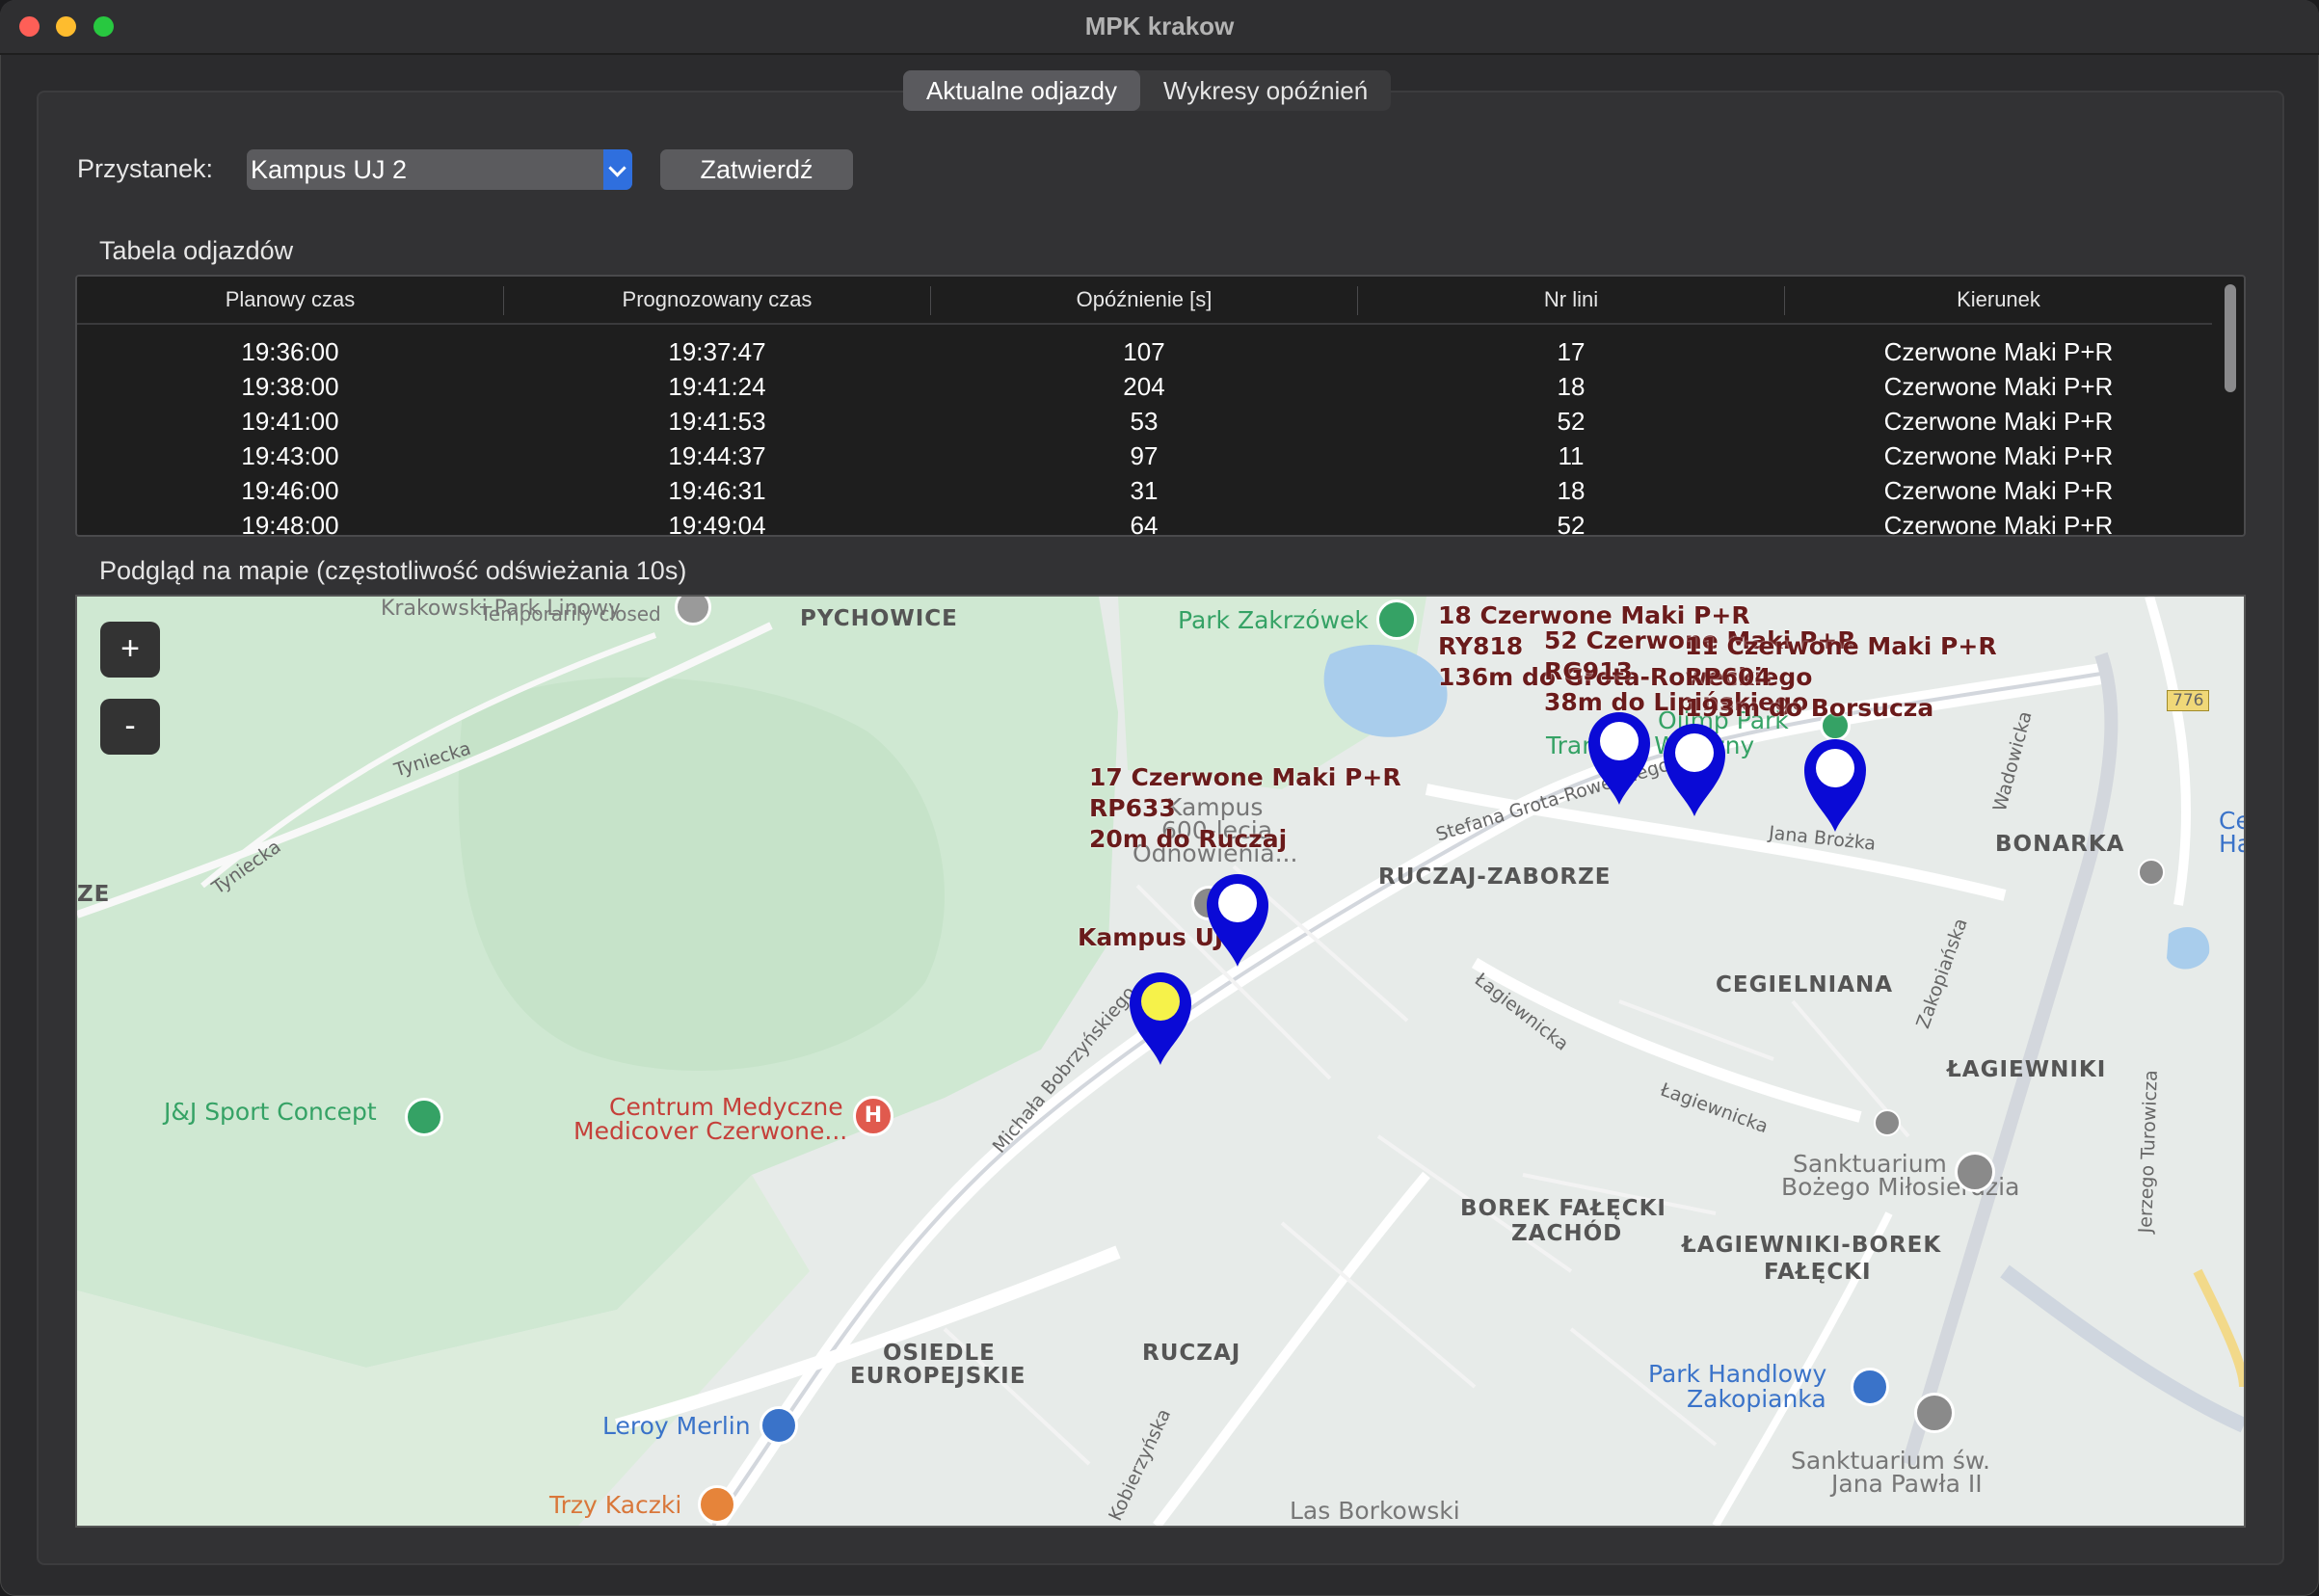 Image resolution: width=2319 pixels, height=1596 pixels. I want to click on cell-delay: 204, so click(1144, 386).